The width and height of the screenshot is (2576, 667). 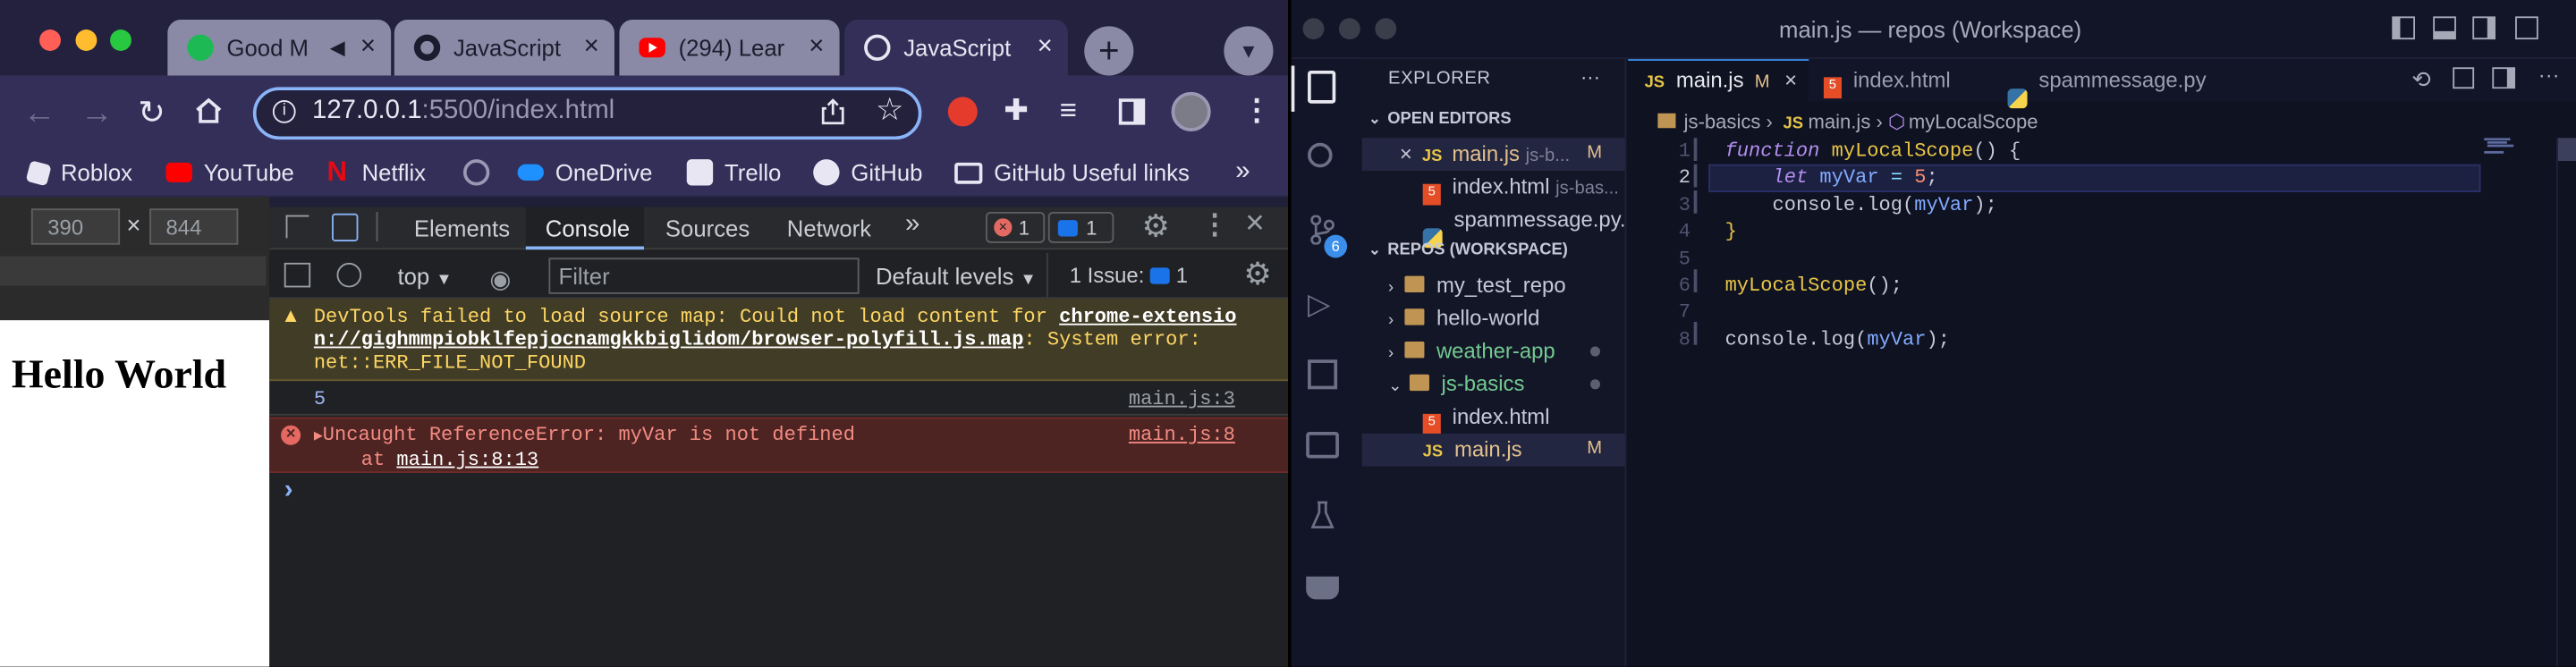 What do you see at coordinates (467, 459) in the screenshot?
I see `error-location-link: main.js:8:13` at bounding box center [467, 459].